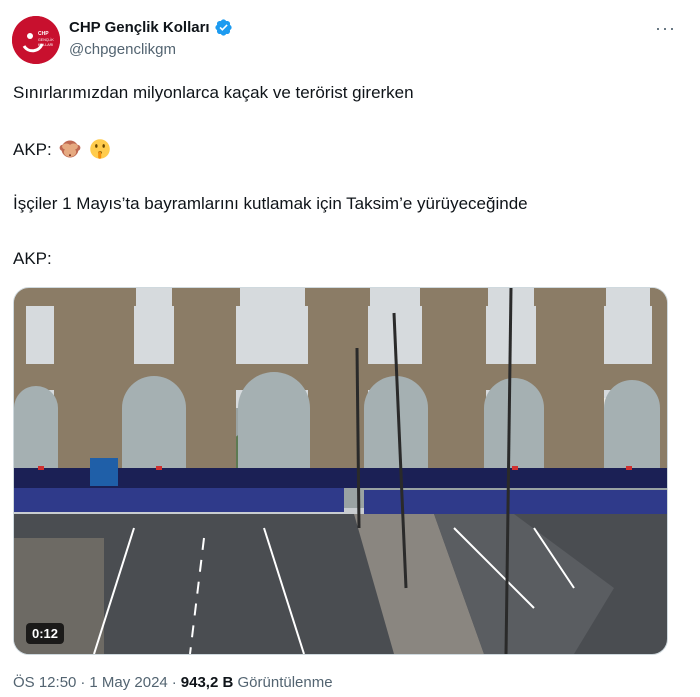  Describe the element at coordinates (70, 149) in the screenshot. I see `see-no-evil-monkey-icon` at that location.